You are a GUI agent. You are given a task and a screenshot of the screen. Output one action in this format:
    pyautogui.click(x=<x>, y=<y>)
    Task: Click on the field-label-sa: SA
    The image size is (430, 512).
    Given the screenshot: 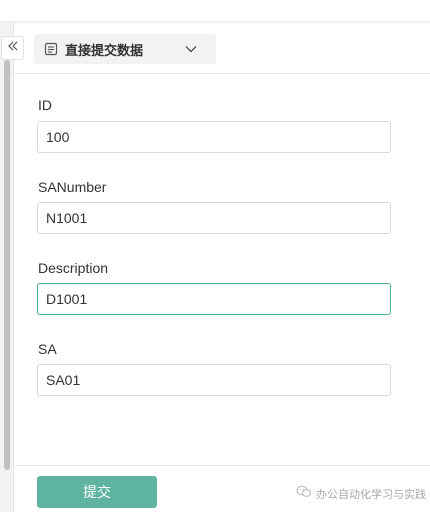 What is the action you would take?
    pyautogui.click(x=47, y=349)
    